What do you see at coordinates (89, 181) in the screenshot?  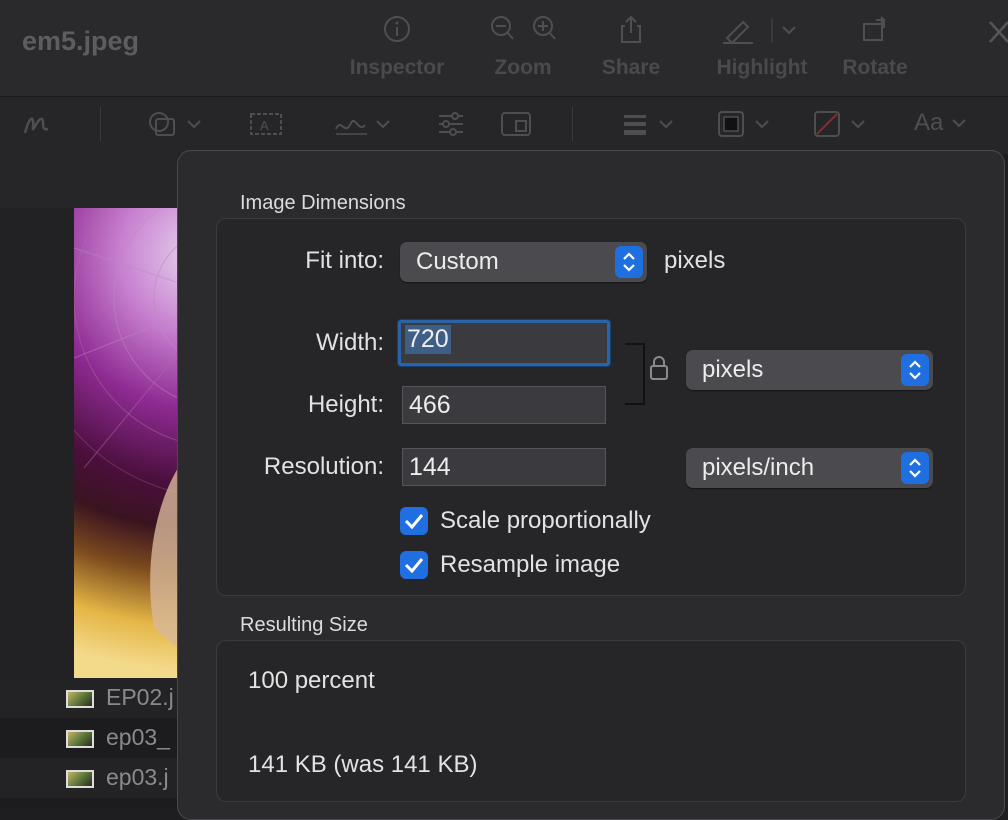 I see `sidebar-header` at bounding box center [89, 181].